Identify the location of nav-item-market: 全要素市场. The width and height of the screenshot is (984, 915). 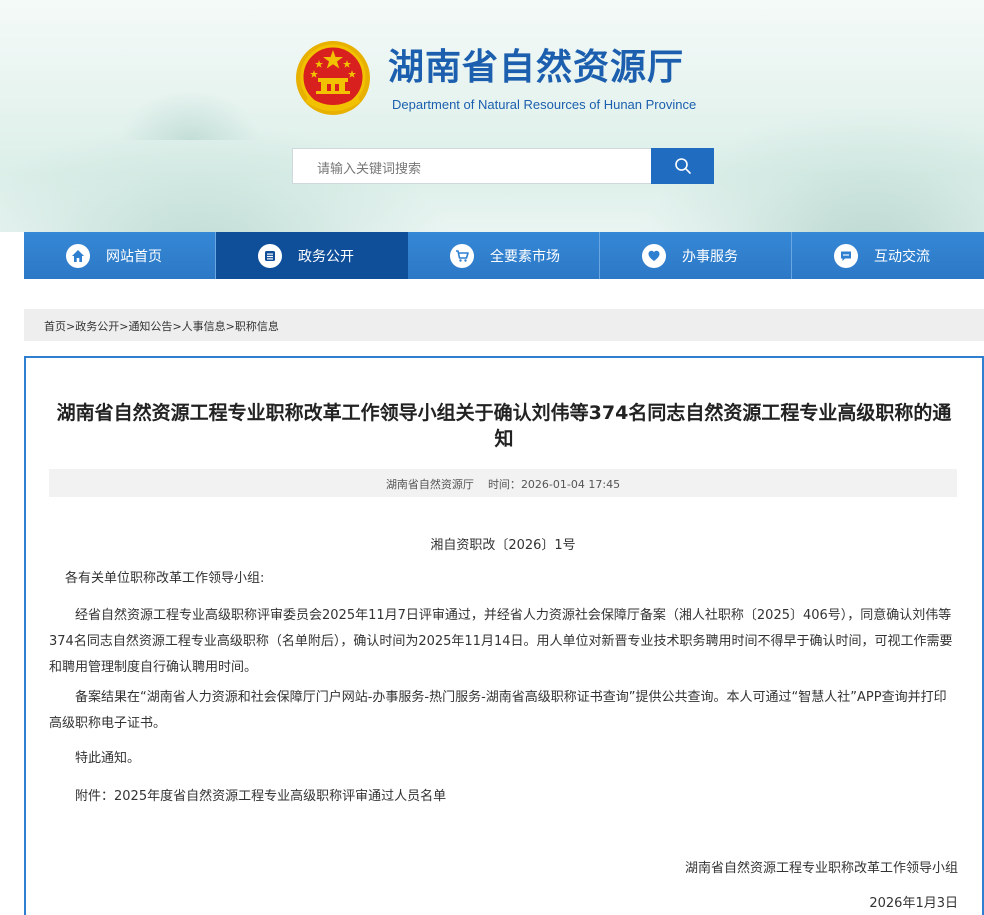
(504, 255).